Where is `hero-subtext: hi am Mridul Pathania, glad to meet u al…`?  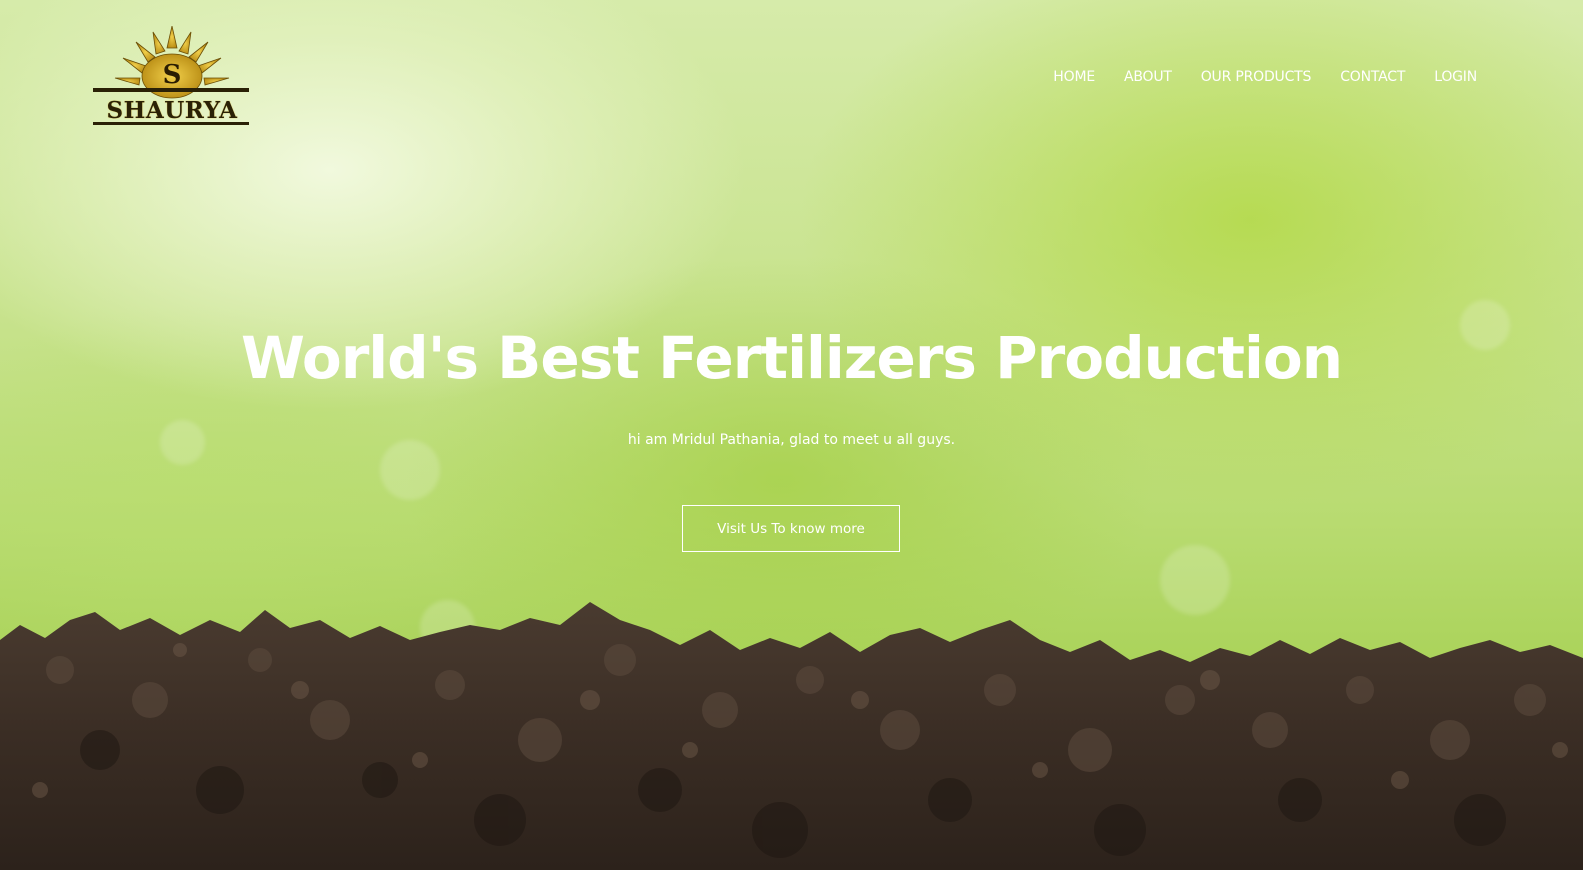
hero-subtext: hi am Mridul Pathania, glad to meet u al… is located at coordinates (791, 440).